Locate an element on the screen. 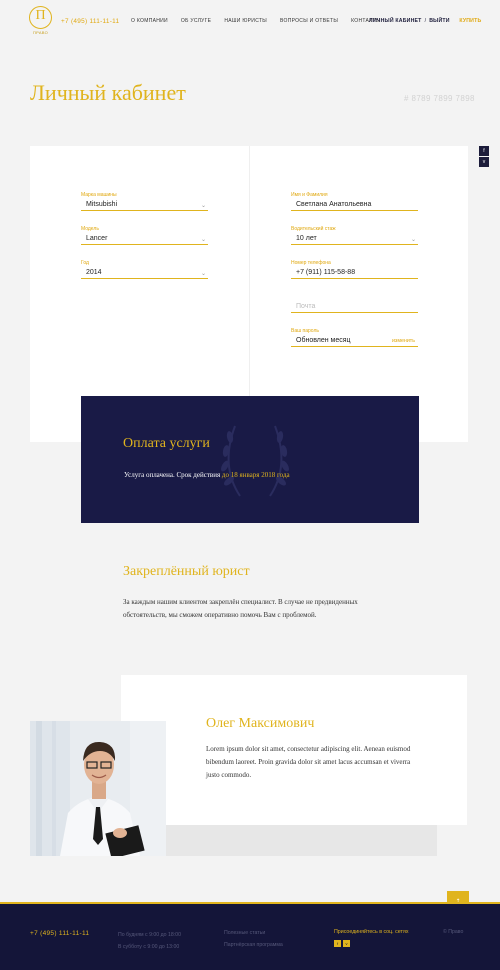 Image resolution: width=500 pixels, height=970 pixels. nav-item-service: Об услуге is located at coordinates (196, 21).